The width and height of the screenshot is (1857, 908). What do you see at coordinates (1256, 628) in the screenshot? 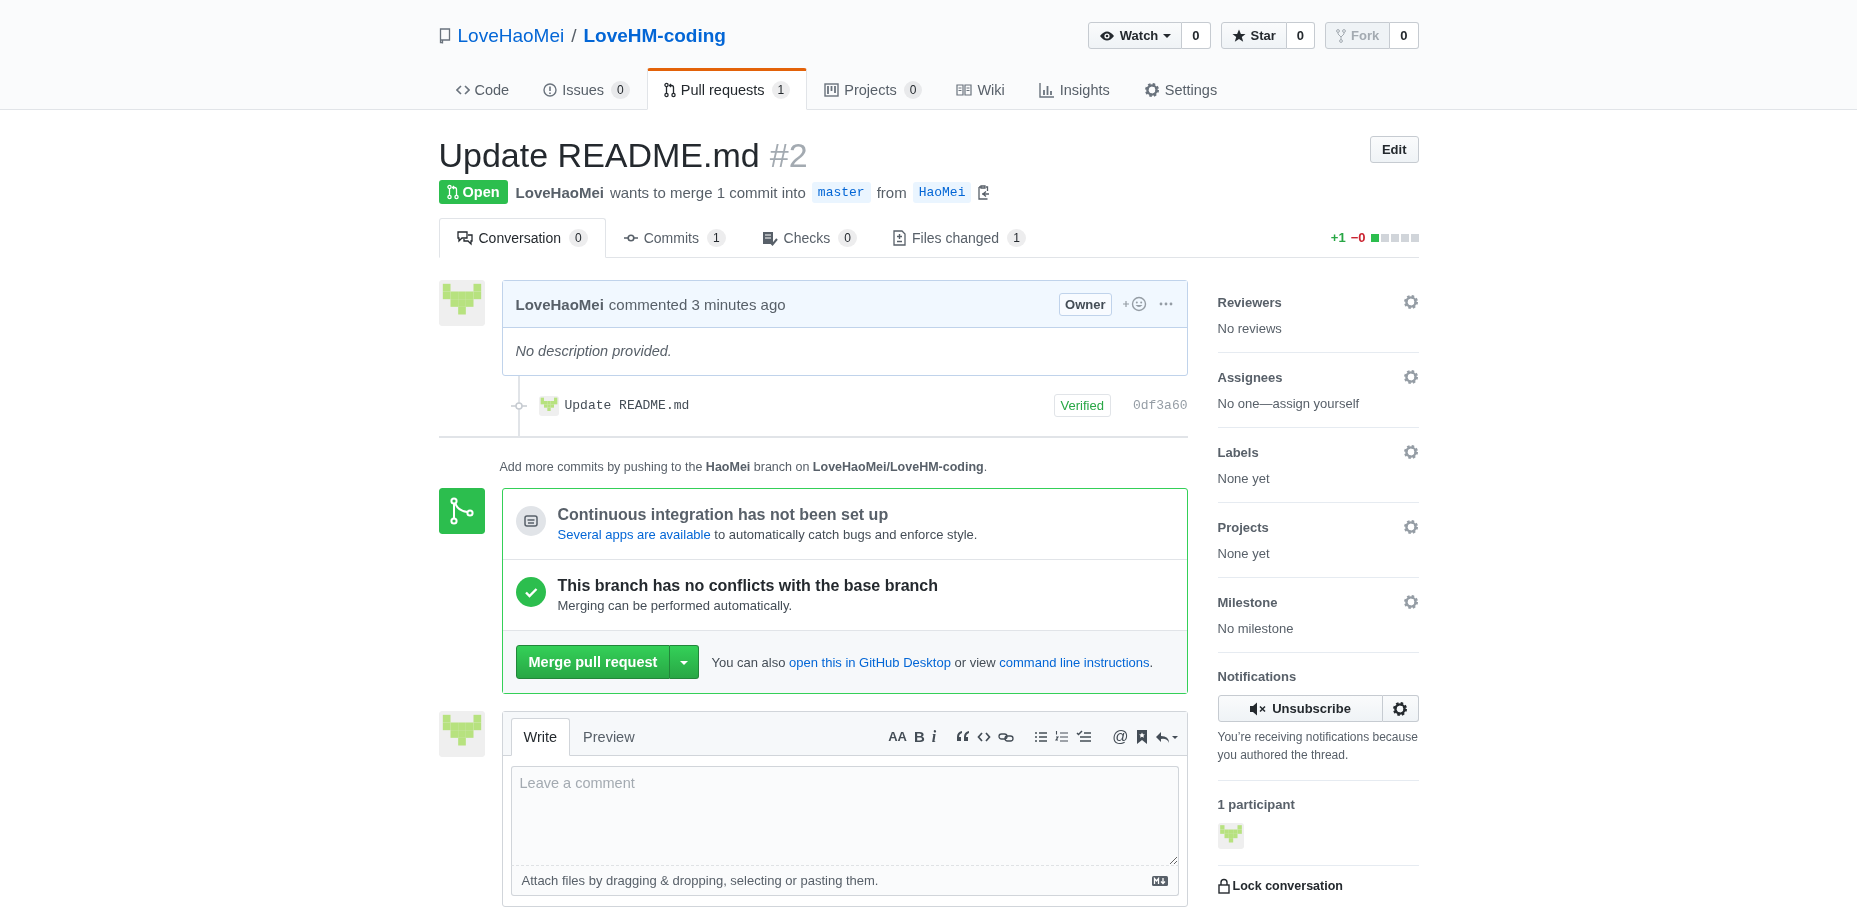
I see `sidebar-value: No milestone` at bounding box center [1256, 628].